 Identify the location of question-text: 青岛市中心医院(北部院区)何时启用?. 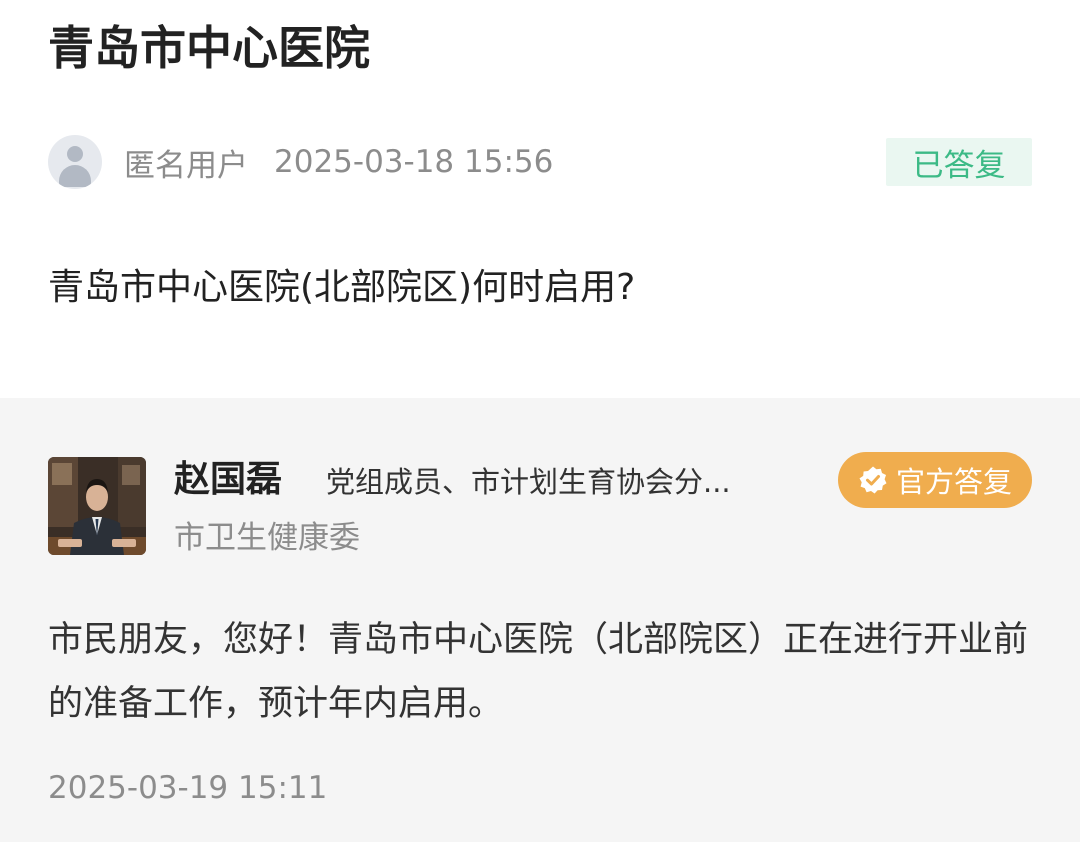
(342, 287).